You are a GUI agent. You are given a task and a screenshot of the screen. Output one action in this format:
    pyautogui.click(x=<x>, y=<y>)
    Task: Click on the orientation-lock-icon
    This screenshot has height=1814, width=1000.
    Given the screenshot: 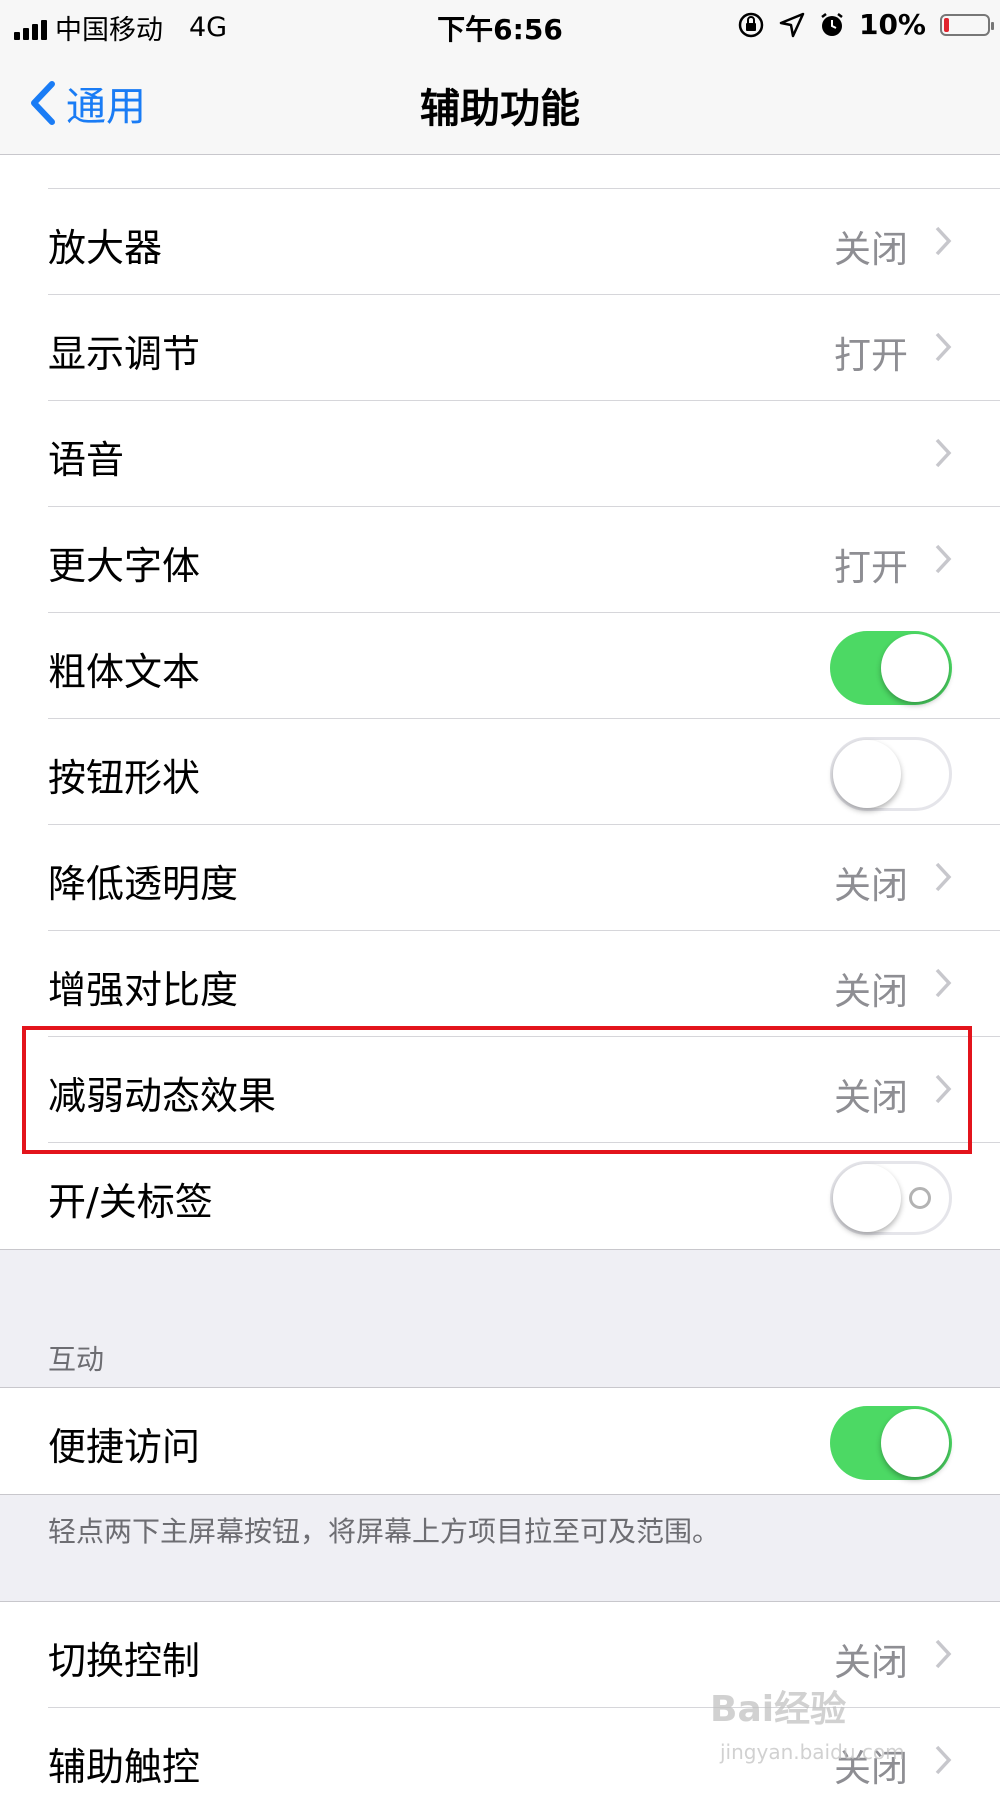 What is the action you would take?
    pyautogui.click(x=751, y=24)
    